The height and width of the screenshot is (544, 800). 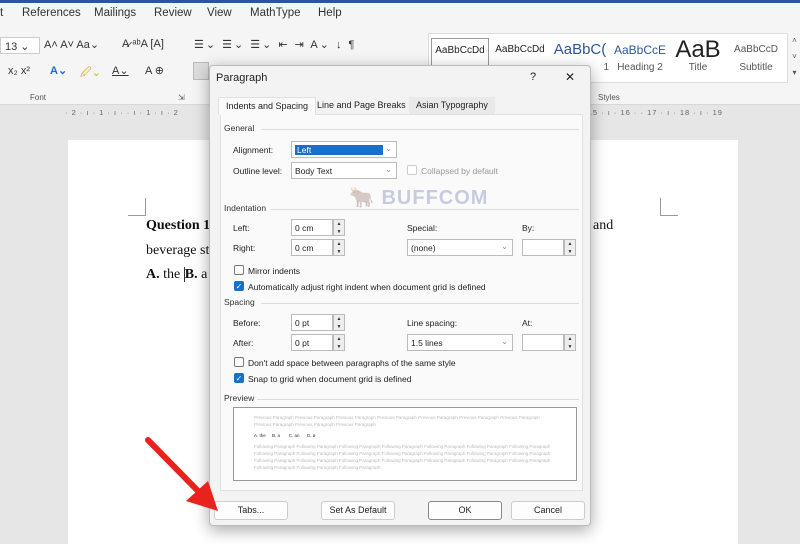 What do you see at coordinates (143, 44) in the screenshot?
I see `clear-format-icon: A̷ ᵃᵇA [A]` at bounding box center [143, 44].